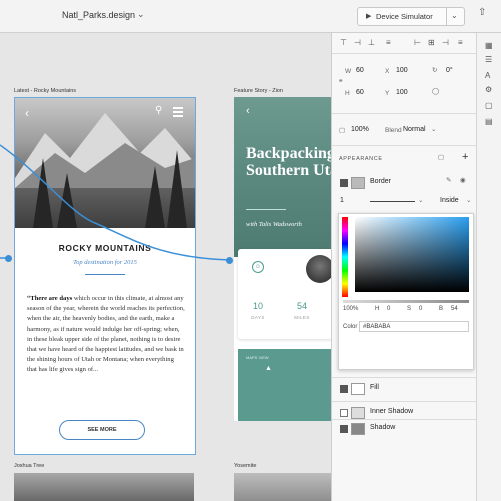 This screenshot has width=501, height=501. What do you see at coordinates (258, 317) in the screenshot?
I see `stat-days-label: DAYS` at bounding box center [258, 317].